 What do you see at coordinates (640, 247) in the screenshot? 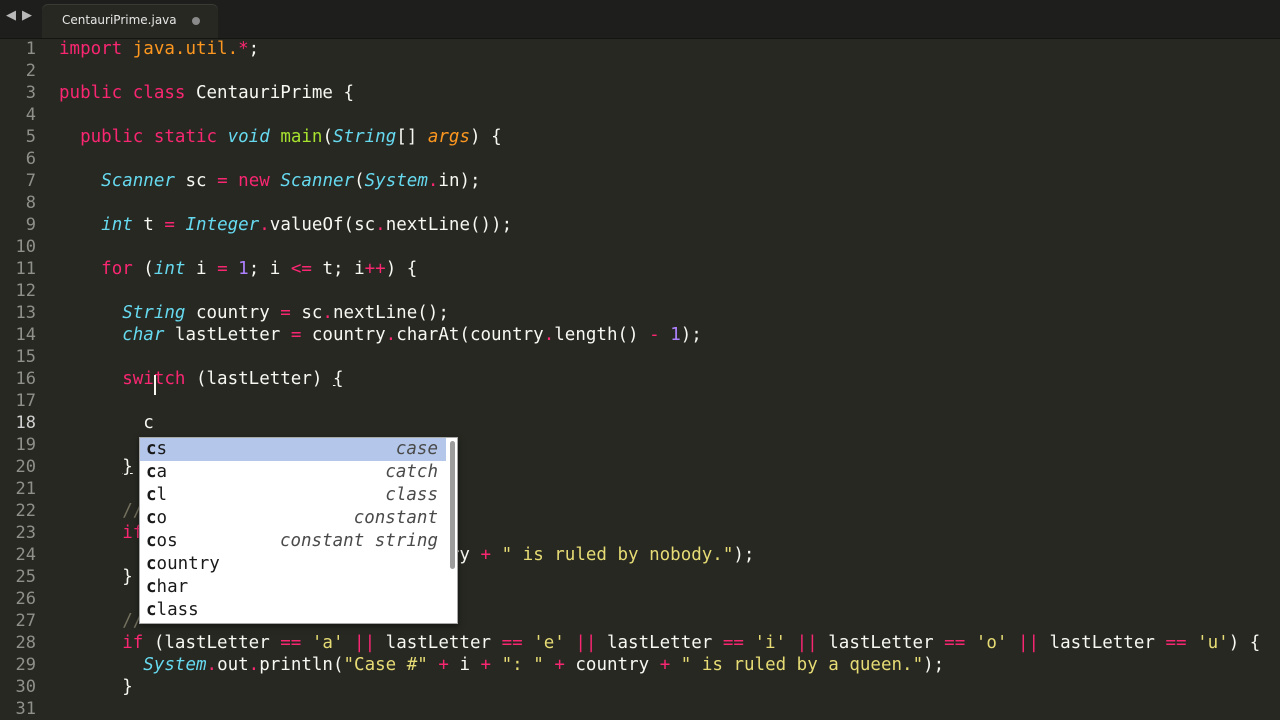
I see `code-line: 10` at bounding box center [640, 247].